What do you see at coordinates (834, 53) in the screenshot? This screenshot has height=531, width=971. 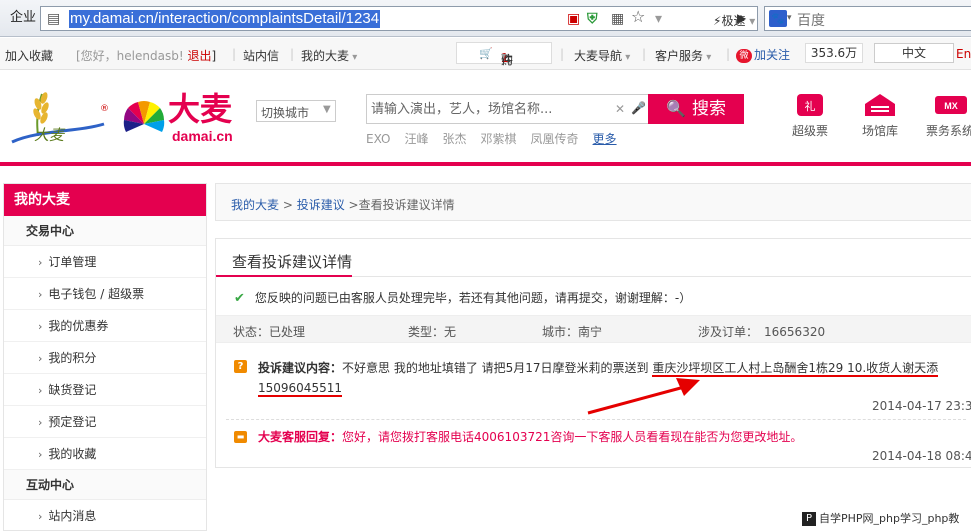 I see `fans-count: 353.6万` at bounding box center [834, 53].